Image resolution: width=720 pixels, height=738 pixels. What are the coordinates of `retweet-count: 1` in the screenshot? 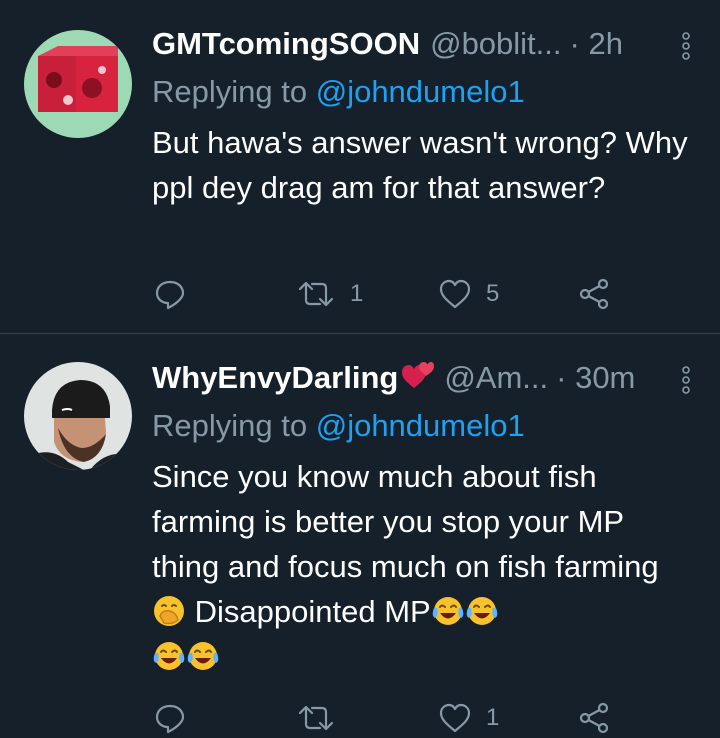 It's located at (357, 293).